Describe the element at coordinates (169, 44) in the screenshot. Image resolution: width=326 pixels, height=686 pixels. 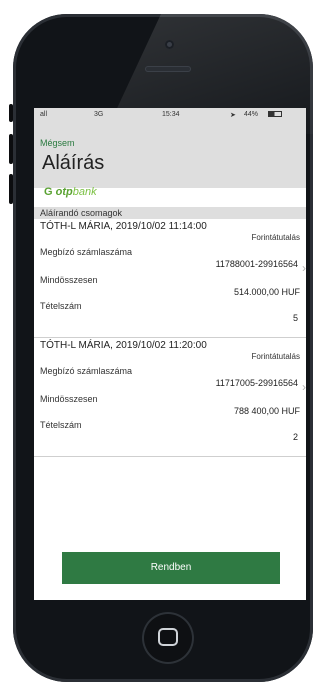
I see `front-camera` at that location.